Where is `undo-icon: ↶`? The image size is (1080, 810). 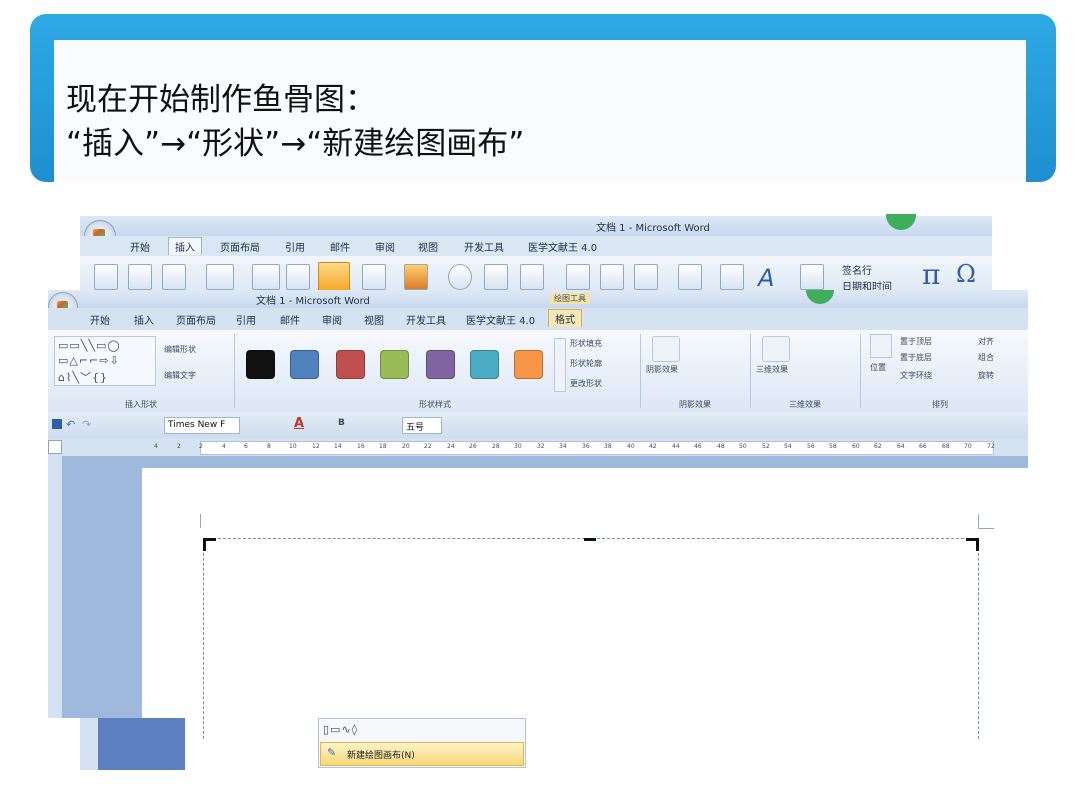 undo-icon: ↶ is located at coordinates (70, 424).